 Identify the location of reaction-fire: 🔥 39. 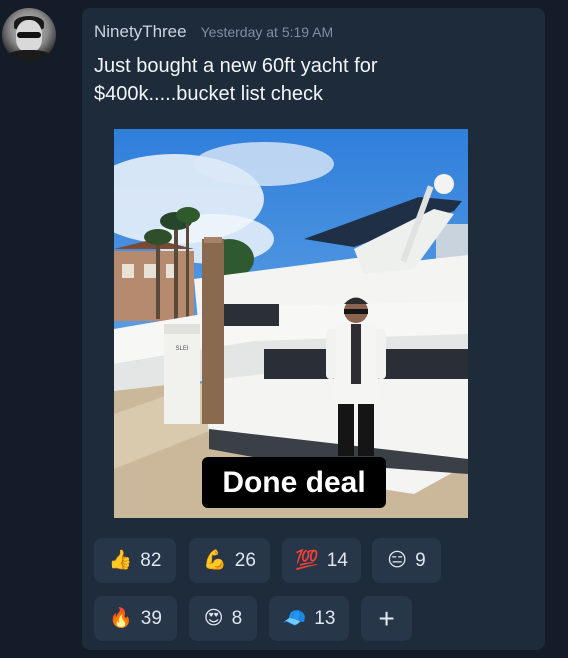
(135, 618).